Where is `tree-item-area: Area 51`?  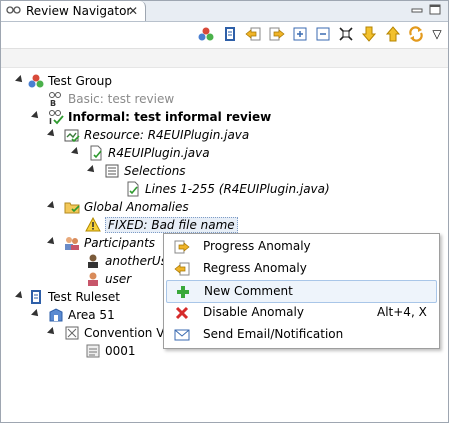
tree-item-area: Area 51 is located at coordinates (73, 315).